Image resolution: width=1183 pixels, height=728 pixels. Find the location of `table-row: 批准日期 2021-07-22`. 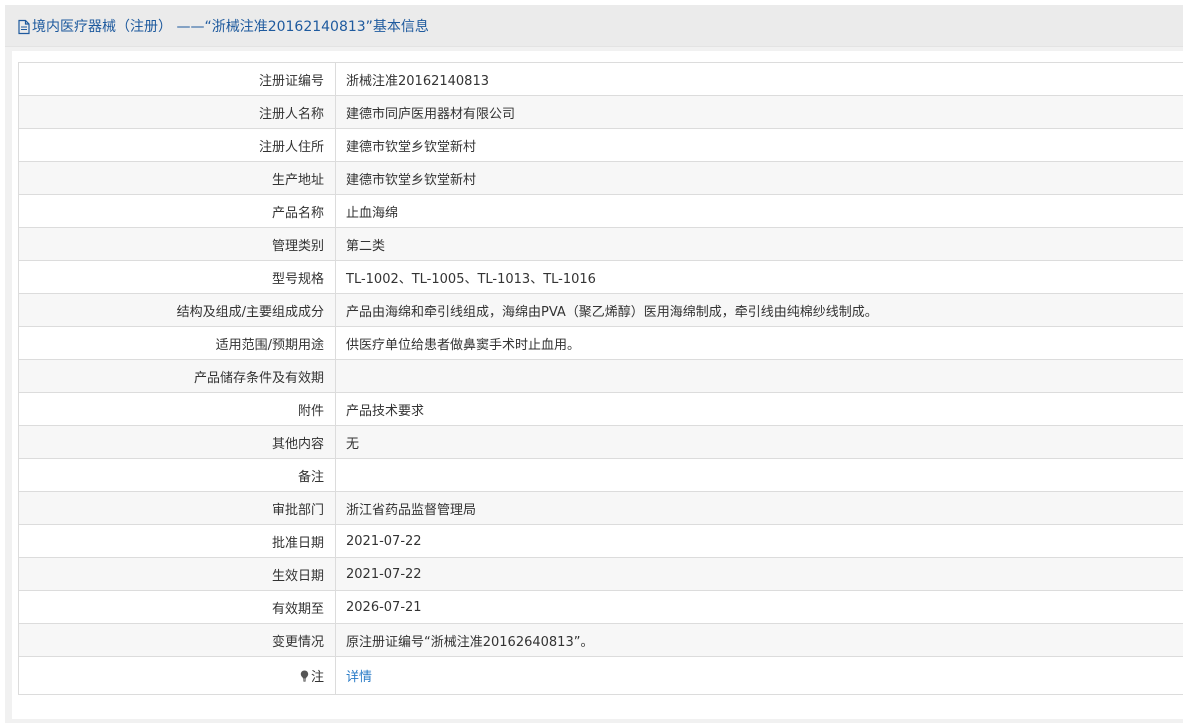

table-row: 批准日期 2021-07-22 is located at coordinates (600, 541).